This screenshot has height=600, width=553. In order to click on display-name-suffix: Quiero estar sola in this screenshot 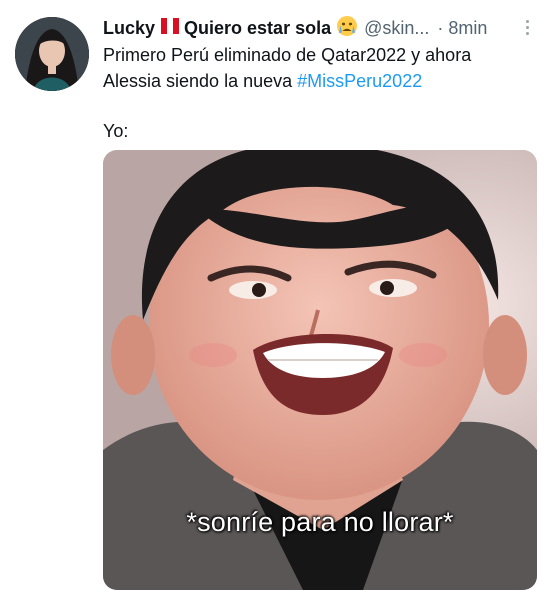, I will do `click(257, 28)`.